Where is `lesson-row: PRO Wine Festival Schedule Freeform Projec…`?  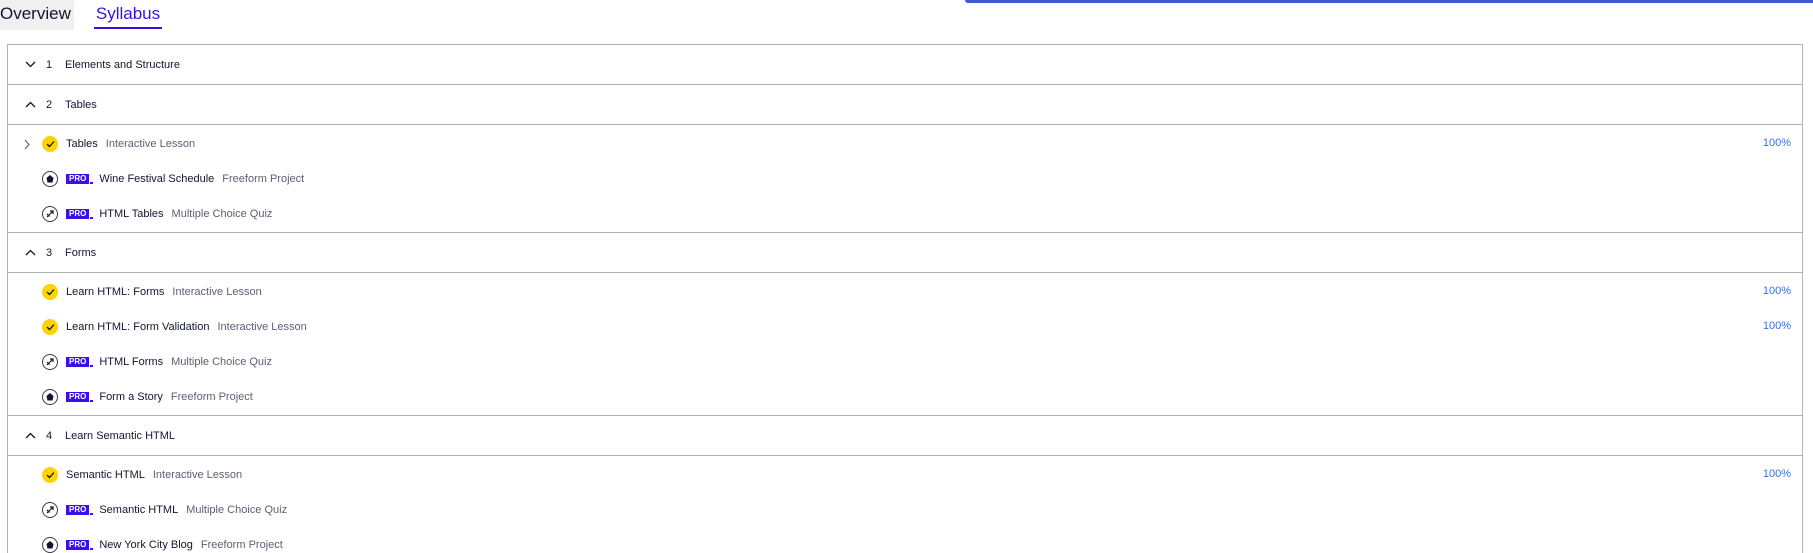 lesson-row: PRO Wine Festival Schedule Freeform Projec… is located at coordinates (905, 178).